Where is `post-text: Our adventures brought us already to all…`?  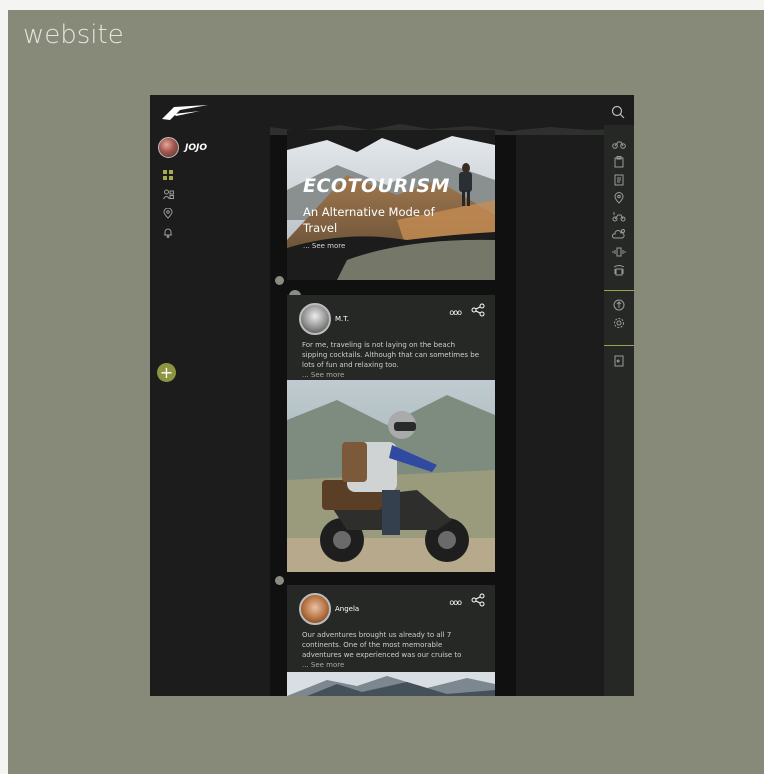
post-text: Our adventures brought us already to all… is located at coordinates (392, 650).